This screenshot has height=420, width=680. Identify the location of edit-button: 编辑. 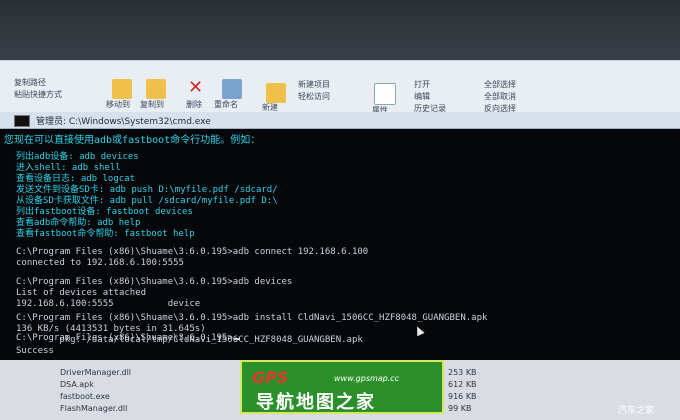
(422, 96).